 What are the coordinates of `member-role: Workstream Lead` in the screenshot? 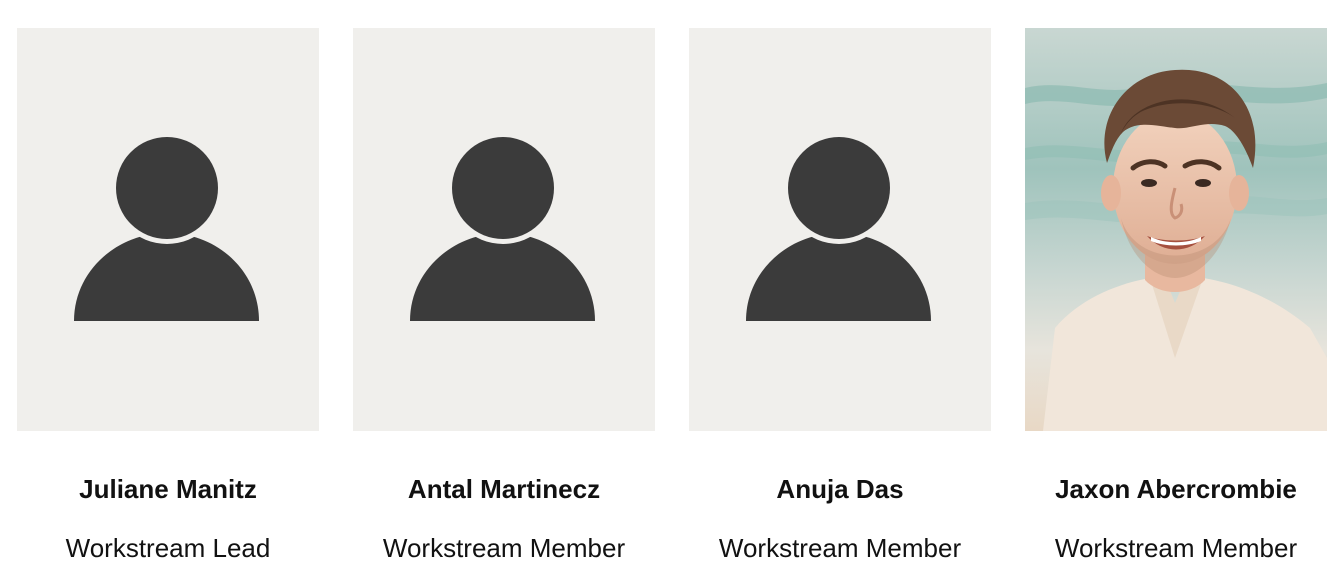 It's located at (168, 548).